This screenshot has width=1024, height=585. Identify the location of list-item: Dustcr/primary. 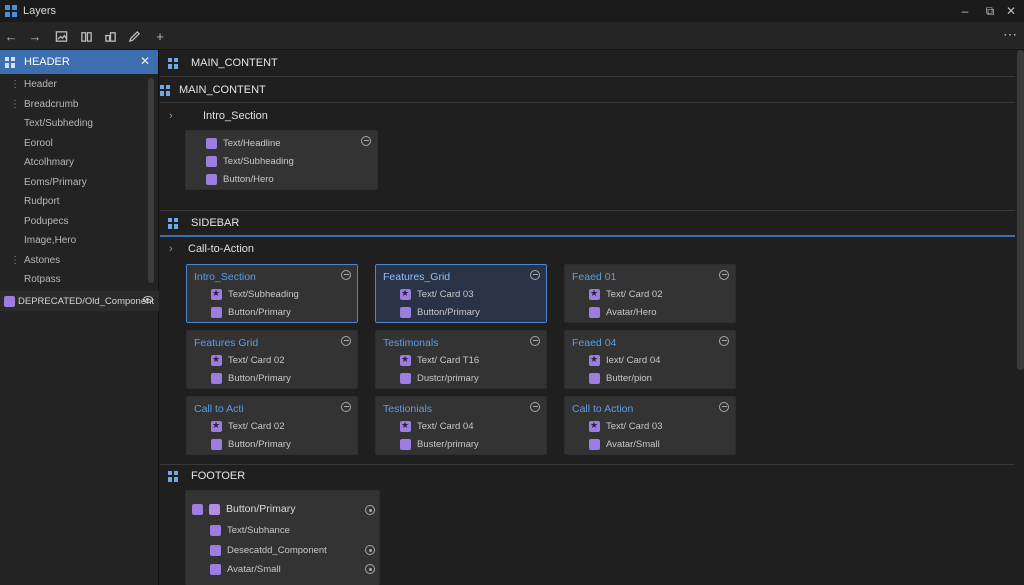
(439, 378).